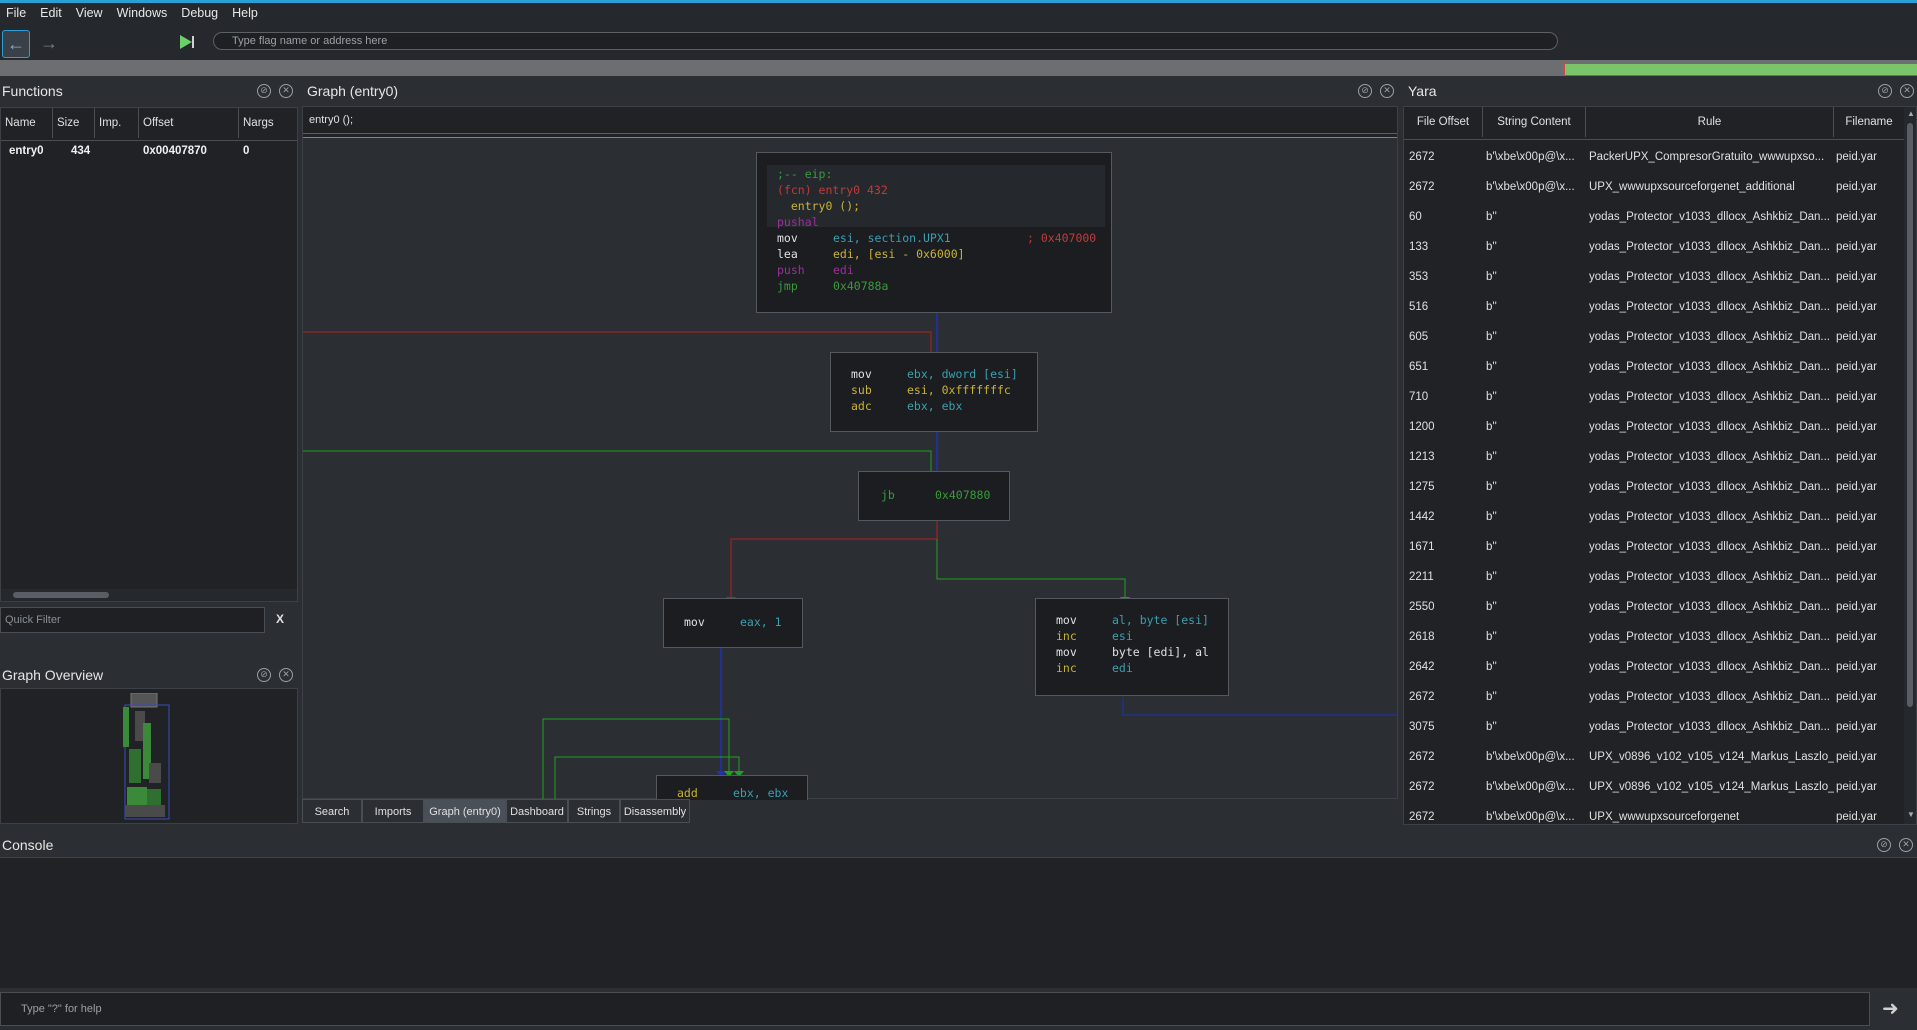 Image resolution: width=1917 pixels, height=1030 pixels. I want to click on graph-overview-canvas, so click(149, 756).